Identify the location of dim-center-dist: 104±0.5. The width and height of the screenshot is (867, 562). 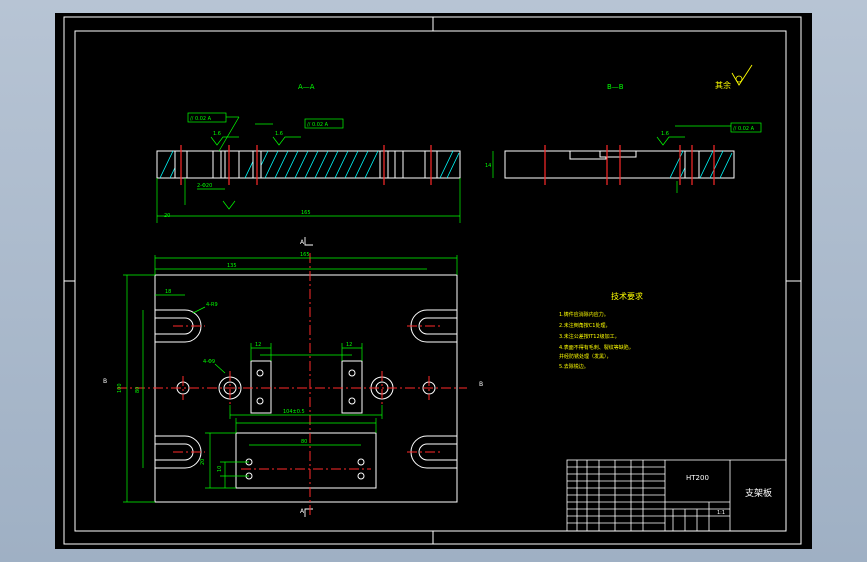
(294, 412).